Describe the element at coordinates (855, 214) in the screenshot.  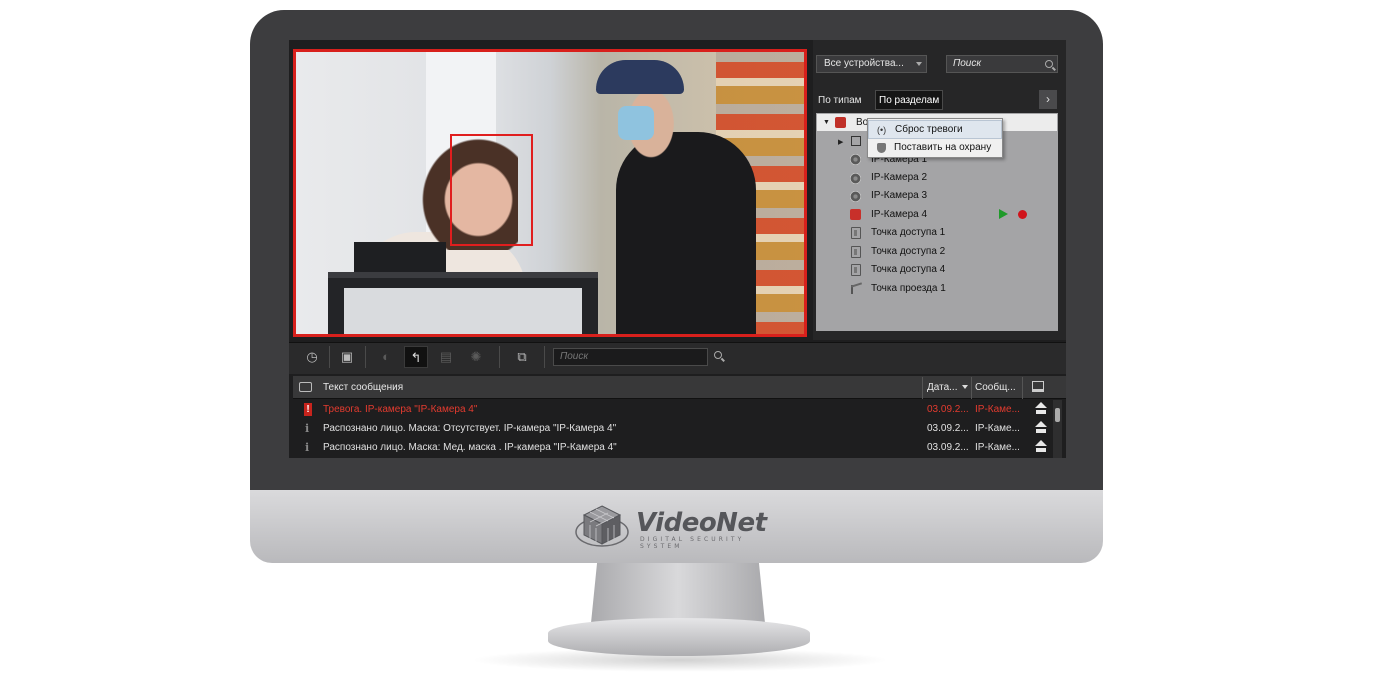
I see `camera-alarm-icon` at that location.